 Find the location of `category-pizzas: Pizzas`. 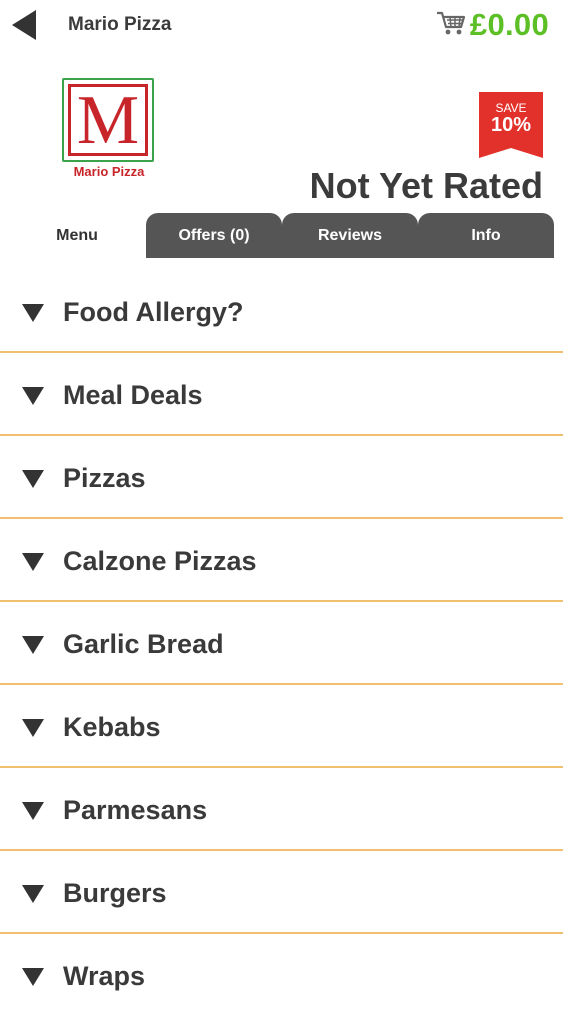

category-pizzas: Pizzas is located at coordinates (281, 477).